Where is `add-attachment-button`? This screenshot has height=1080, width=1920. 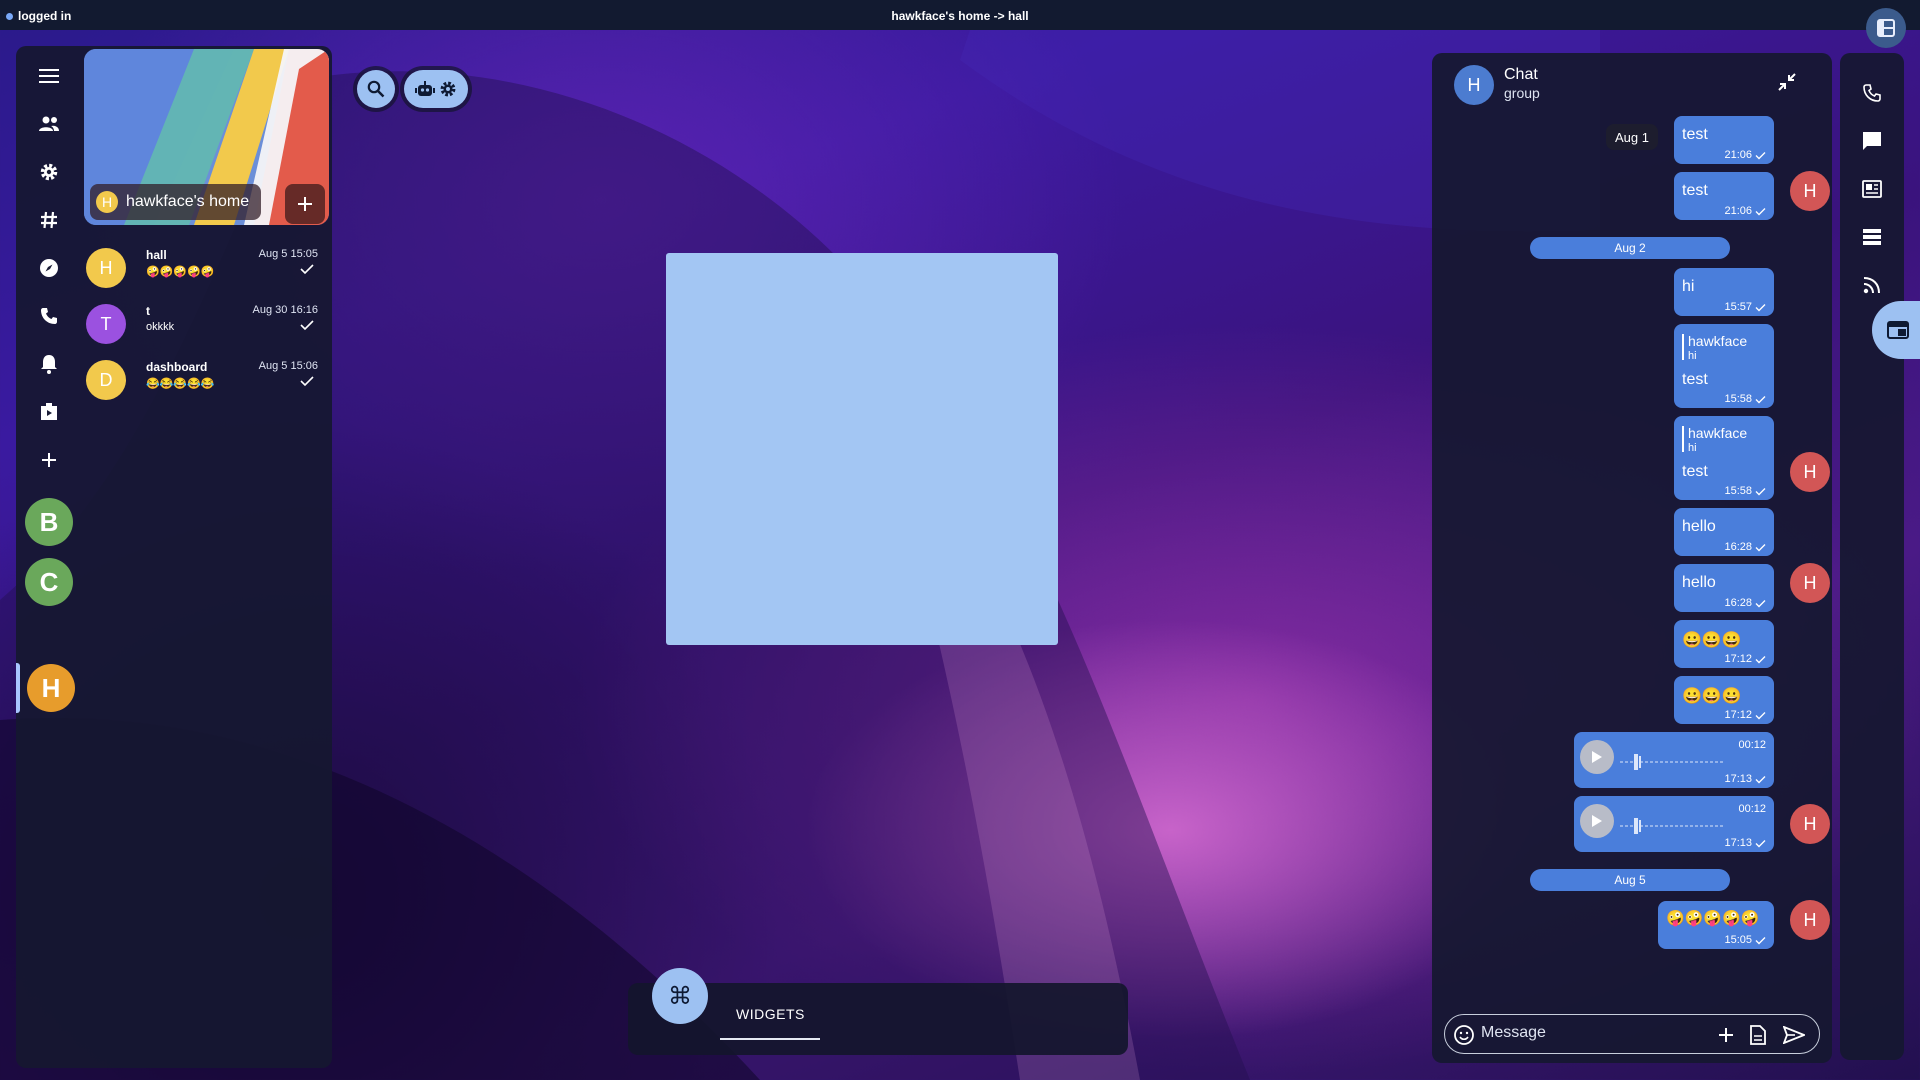 add-attachment-button is located at coordinates (1726, 1035).